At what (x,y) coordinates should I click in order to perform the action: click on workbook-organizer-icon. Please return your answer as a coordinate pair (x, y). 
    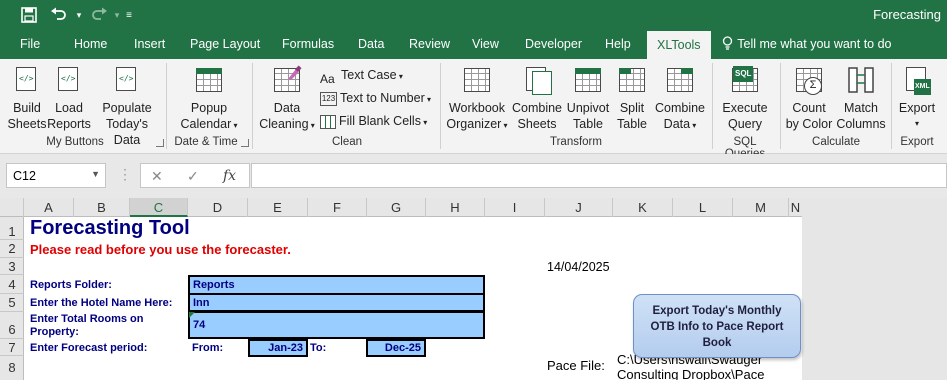
    Looking at the image, I should click on (477, 80).